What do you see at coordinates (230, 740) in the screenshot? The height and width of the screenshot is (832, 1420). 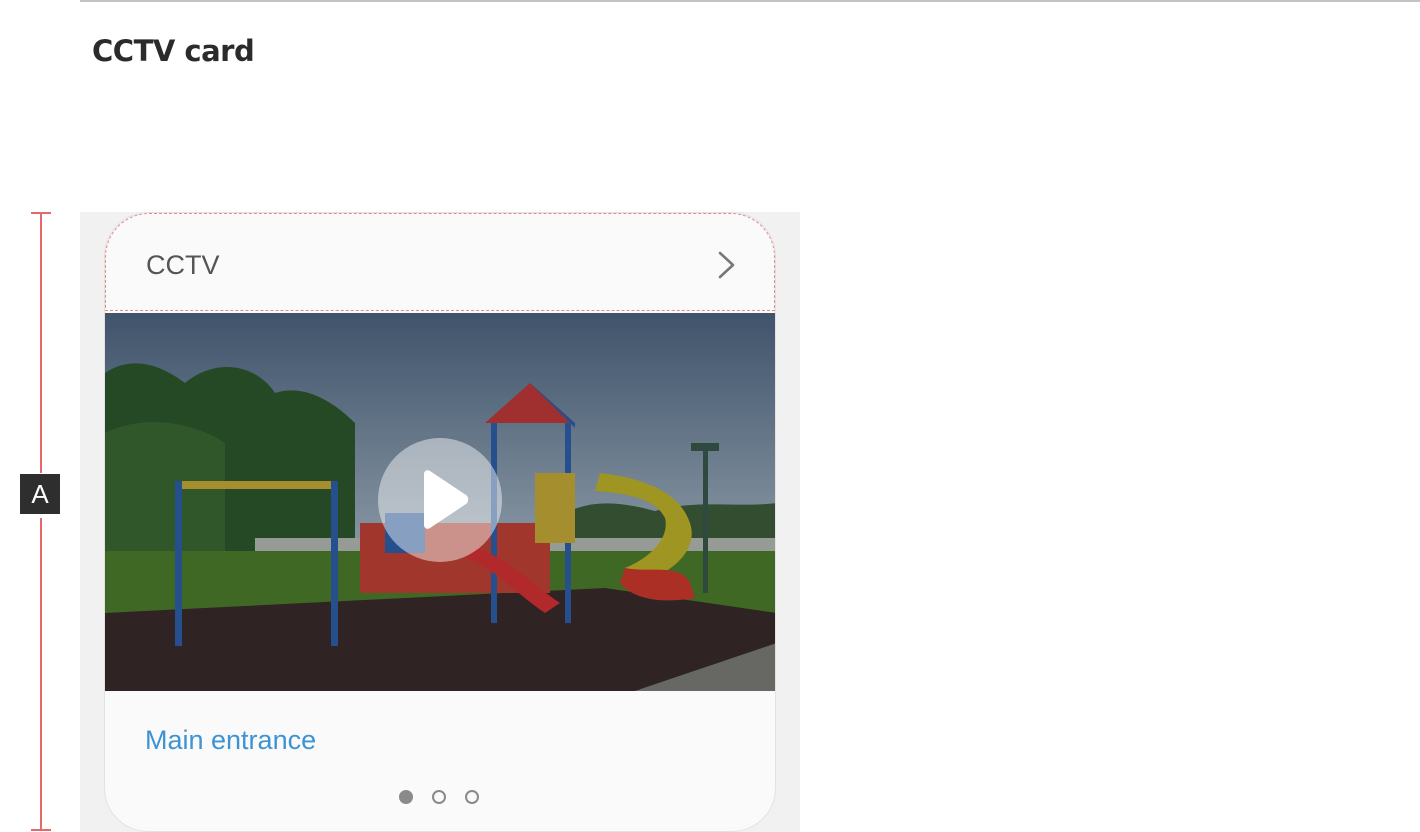 I see `camera-location-label: Main entrance` at bounding box center [230, 740].